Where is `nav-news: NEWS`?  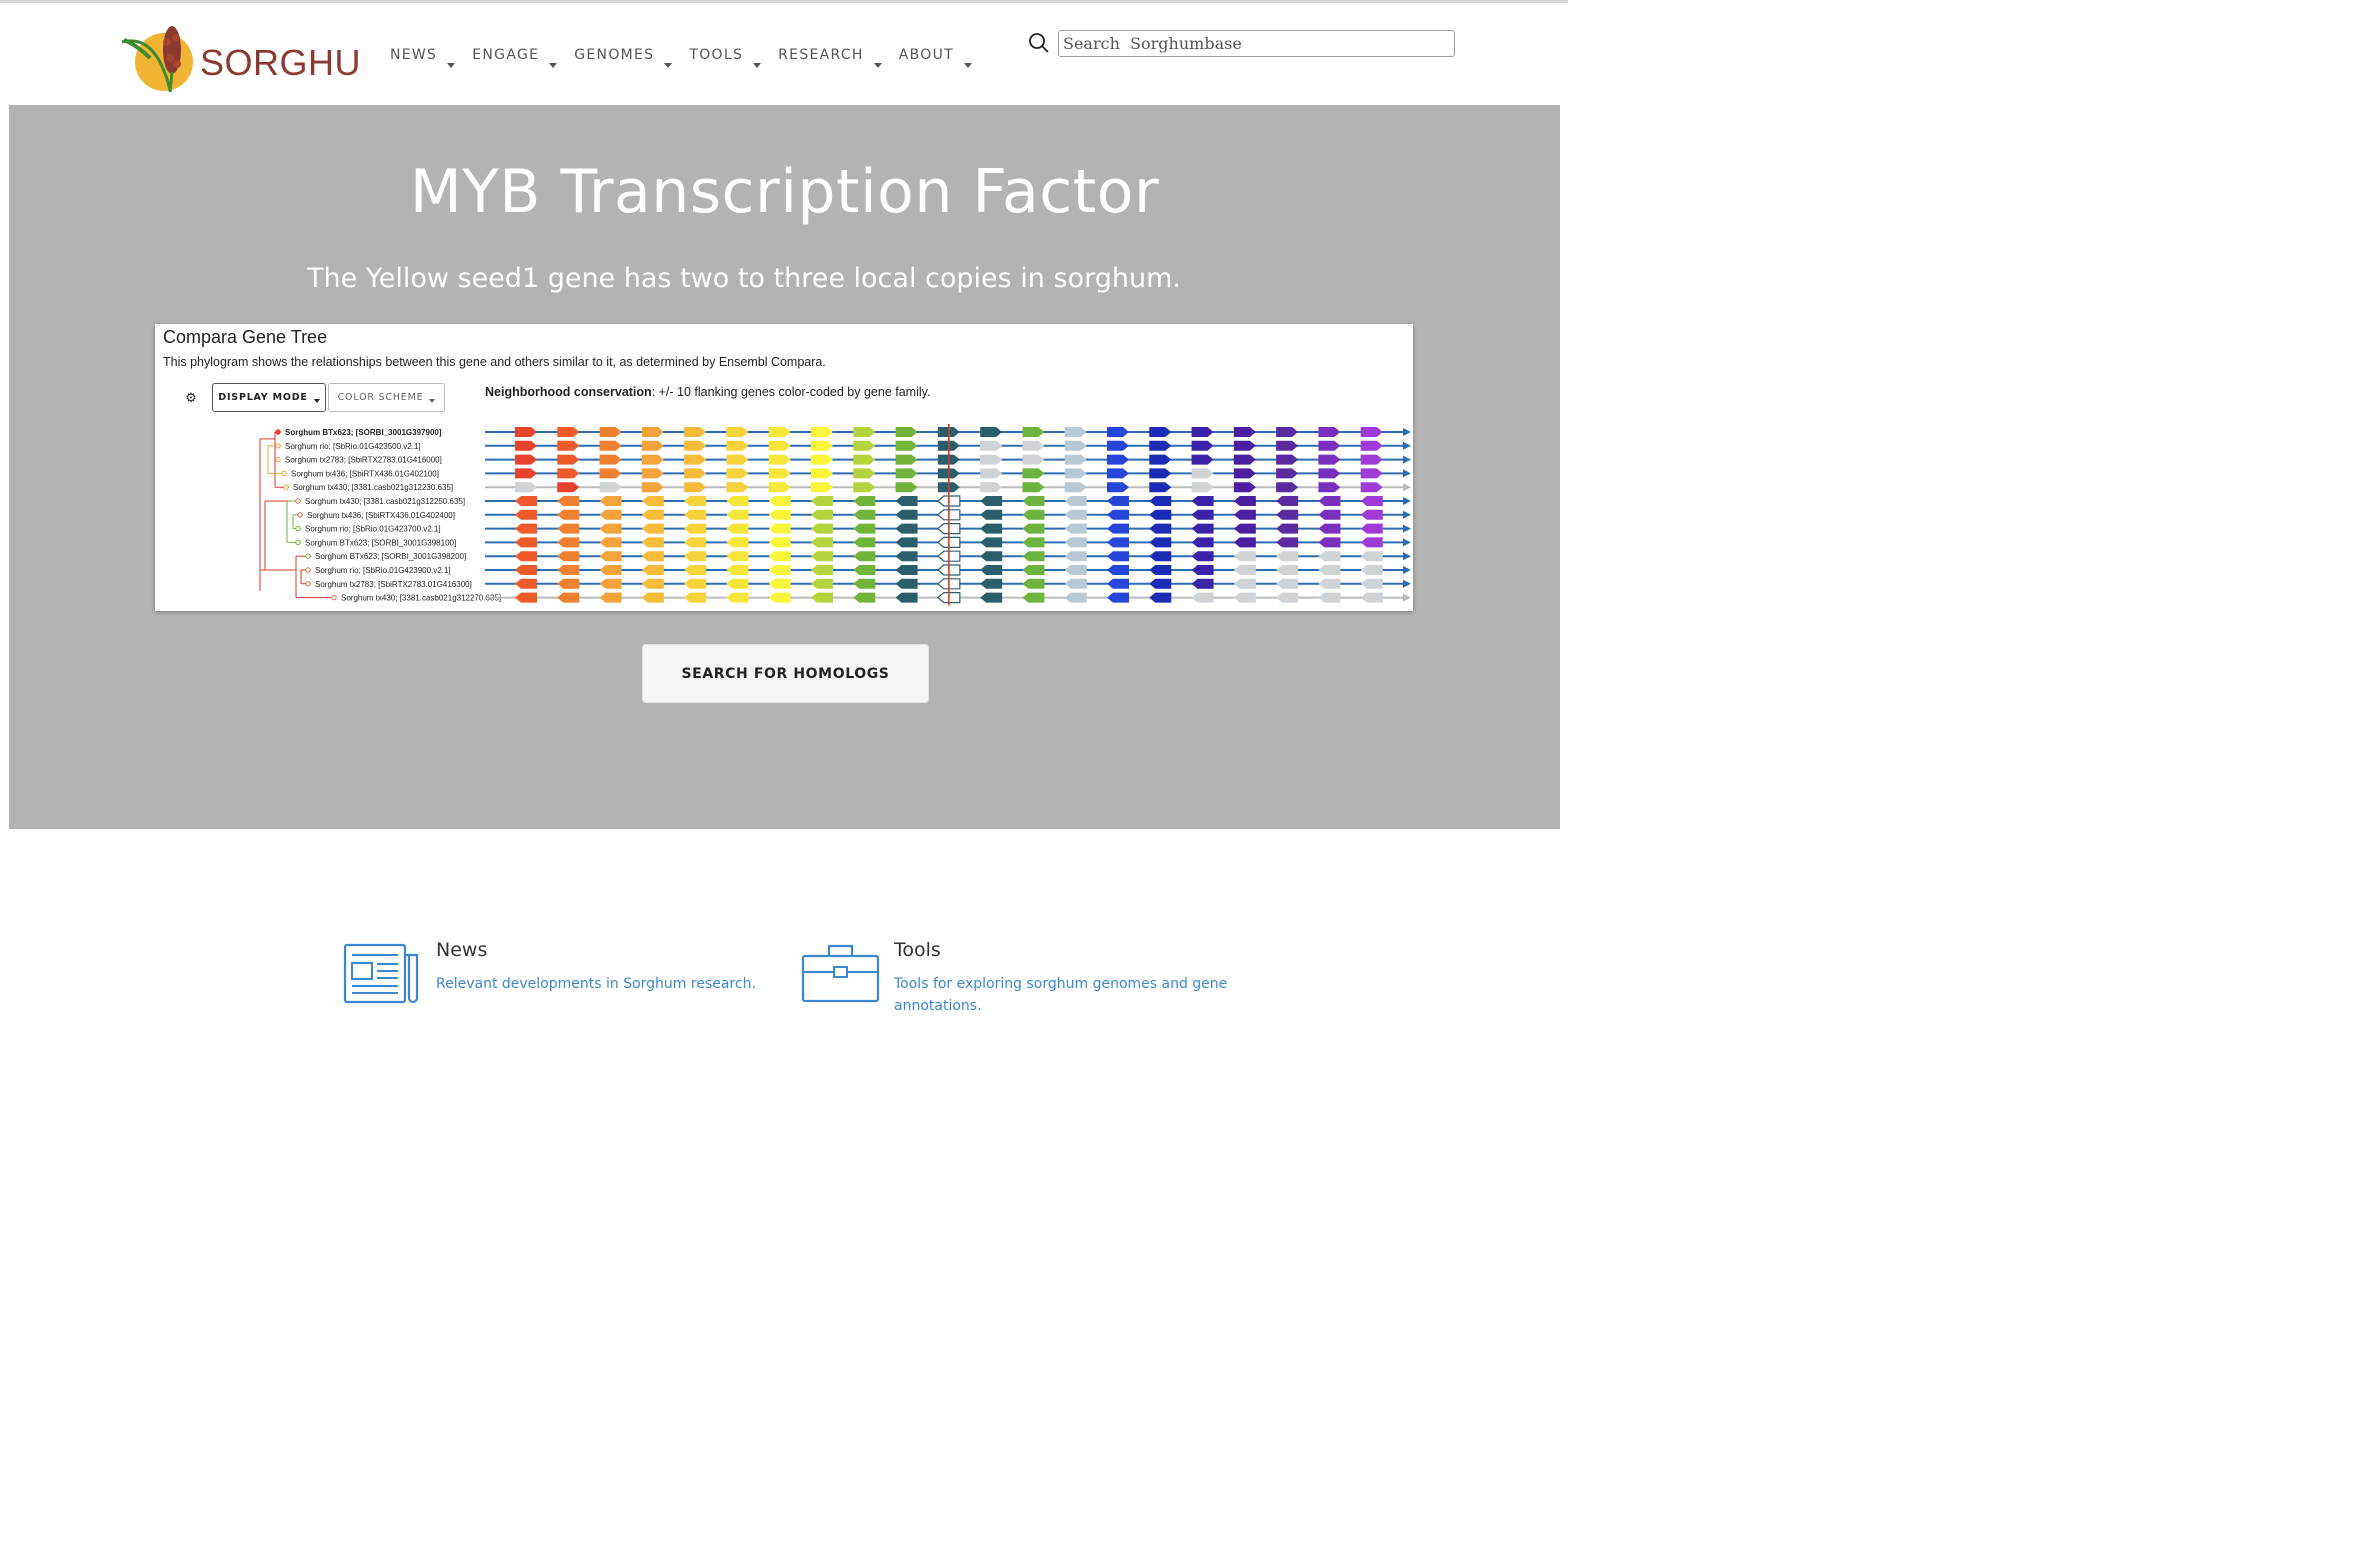 nav-news: NEWS is located at coordinates (423, 56).